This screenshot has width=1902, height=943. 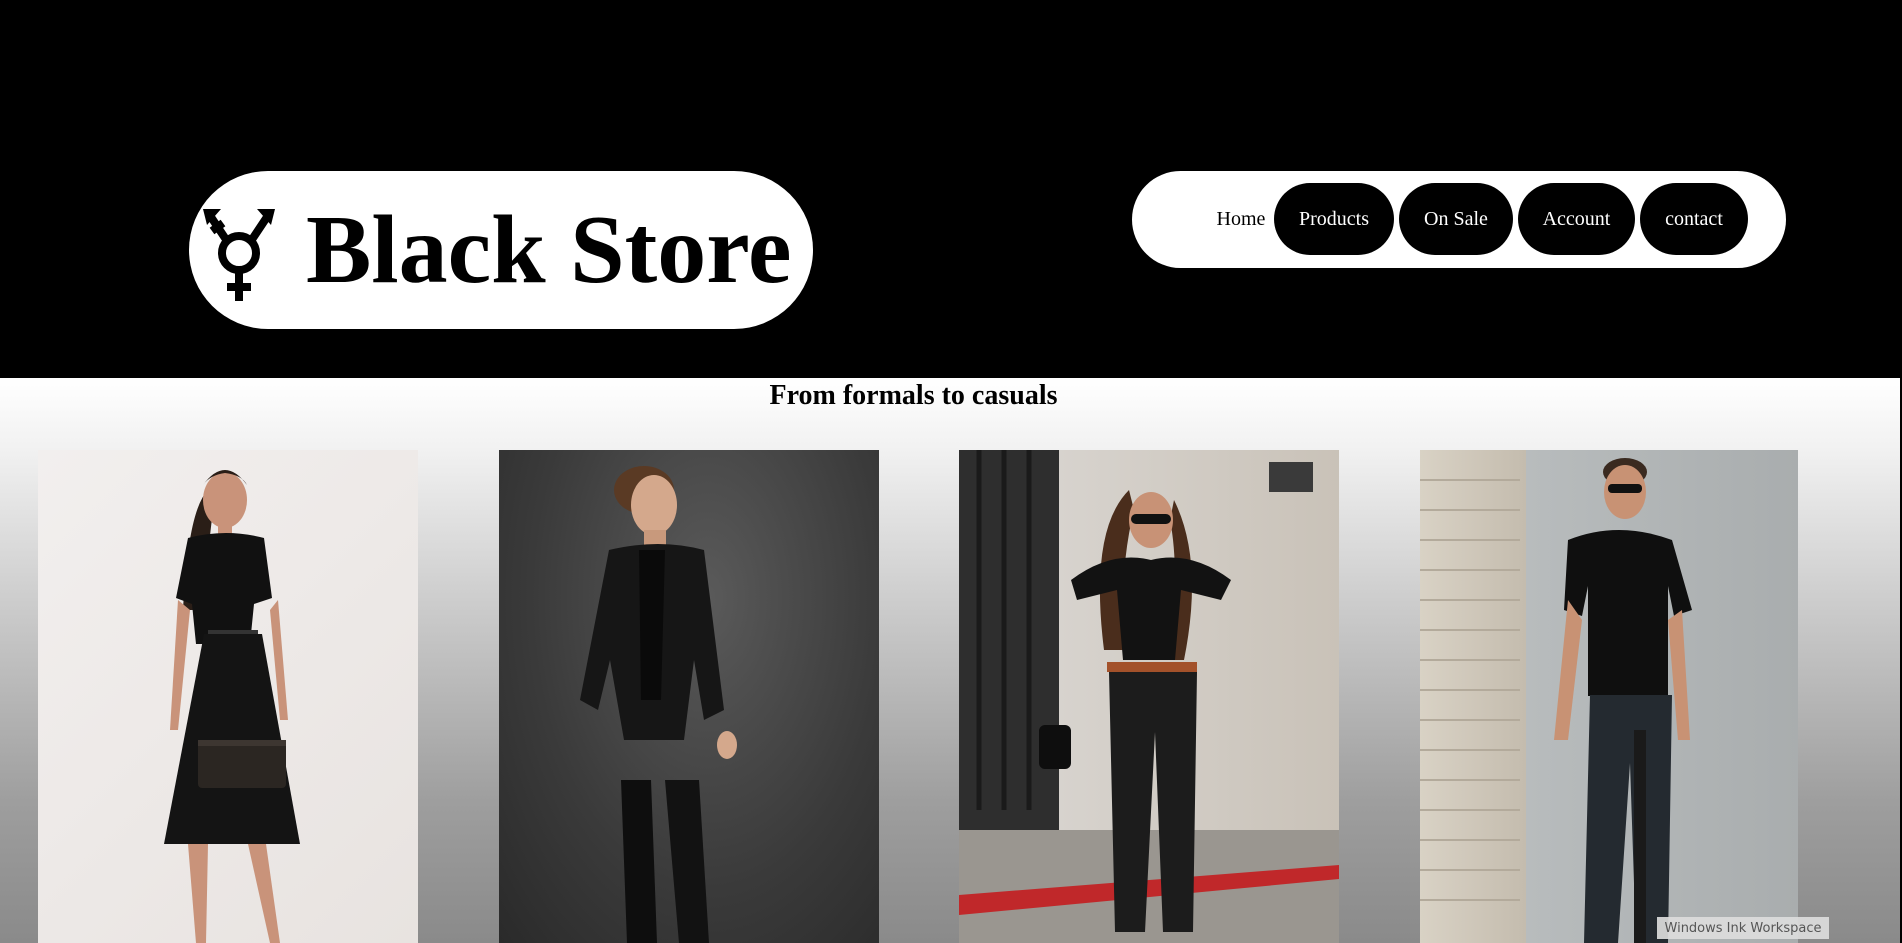 What do you see at coordinates (228, 696) in the screenshot?
I see `woman-black-dress-photo` at bounding box center [228, 696].